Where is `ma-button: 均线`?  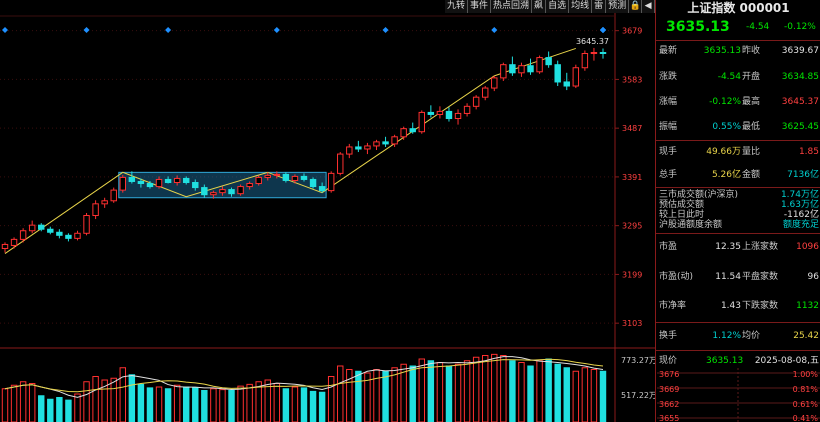 ma-button: 均线 is located at coordinates (581, 6).